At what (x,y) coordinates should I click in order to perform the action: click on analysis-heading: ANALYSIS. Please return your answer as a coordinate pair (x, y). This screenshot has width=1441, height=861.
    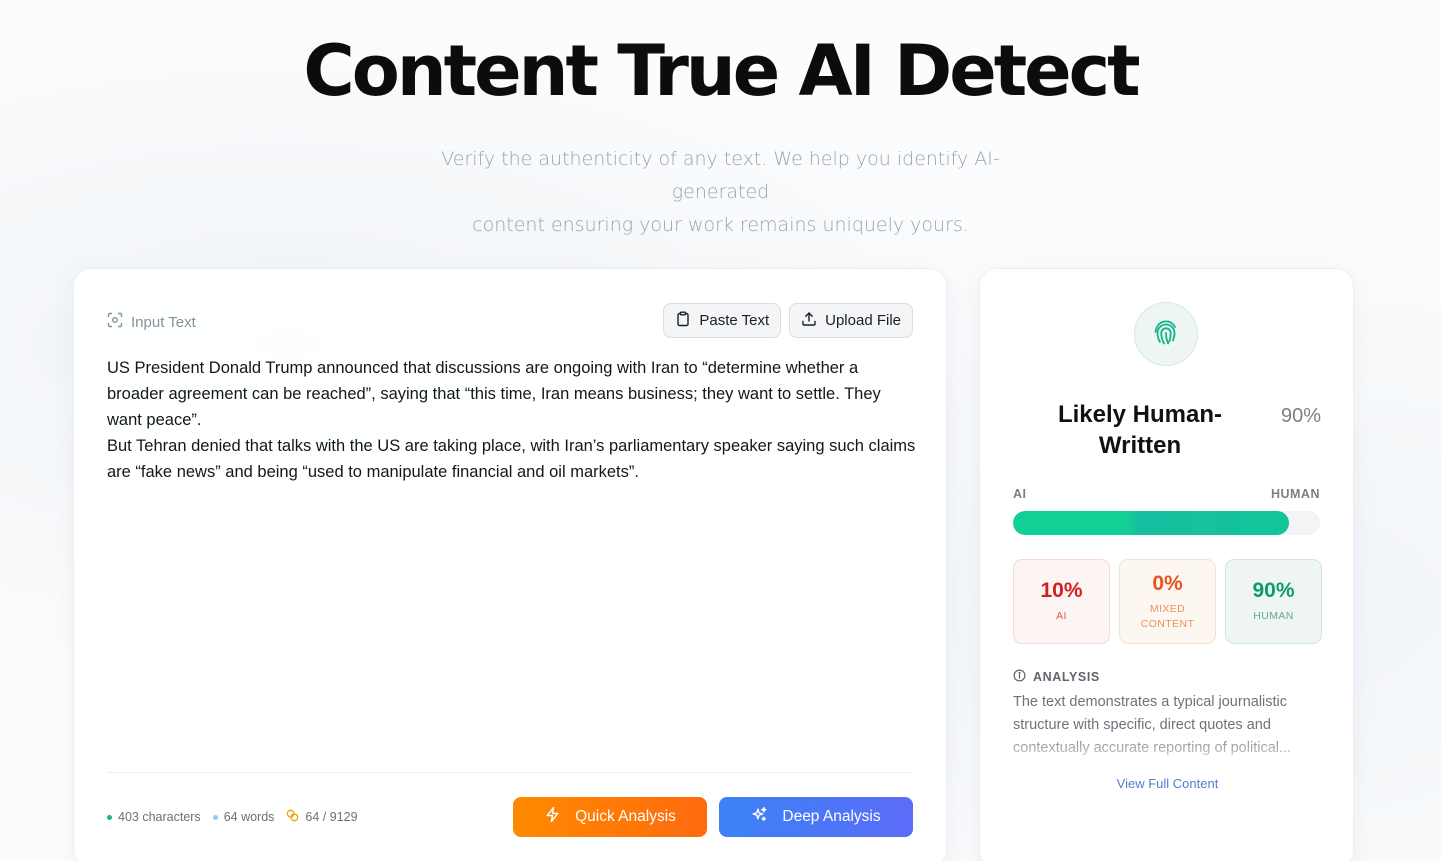
    Looking at the image, I should click on (1056, 677).